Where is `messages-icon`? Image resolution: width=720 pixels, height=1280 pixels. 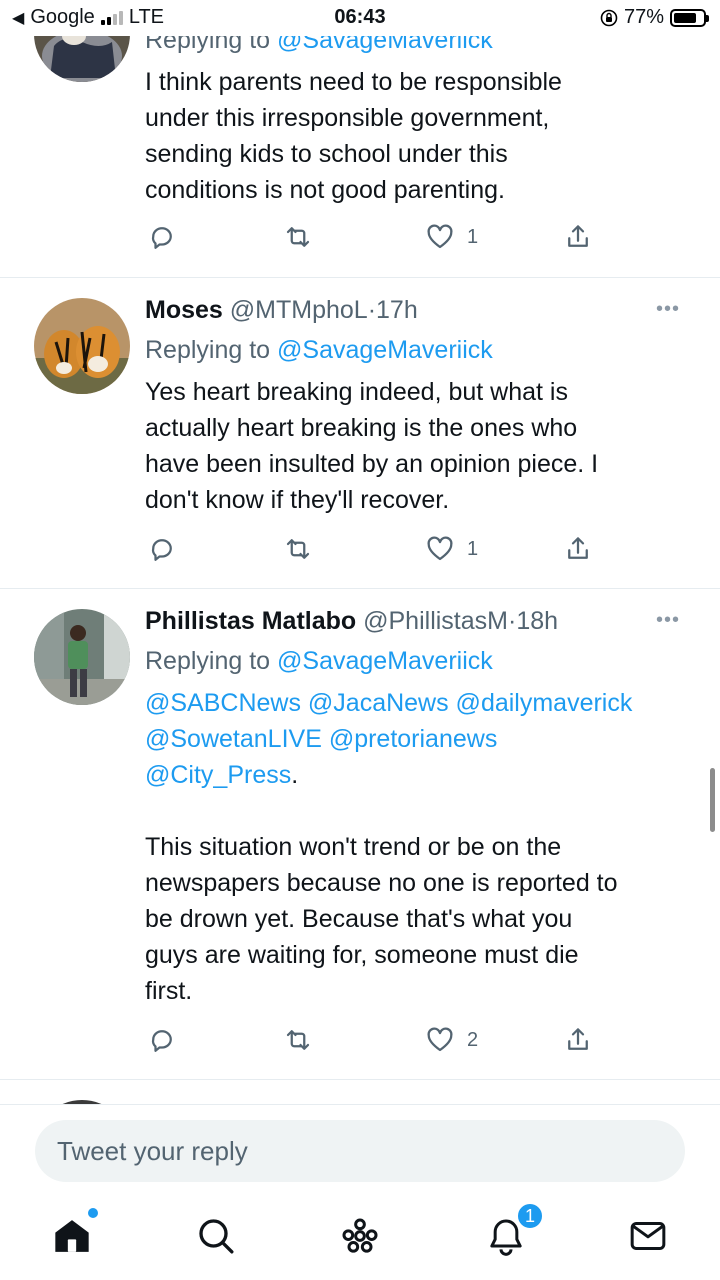
messages-icon is located at coordinates (648, 1236).